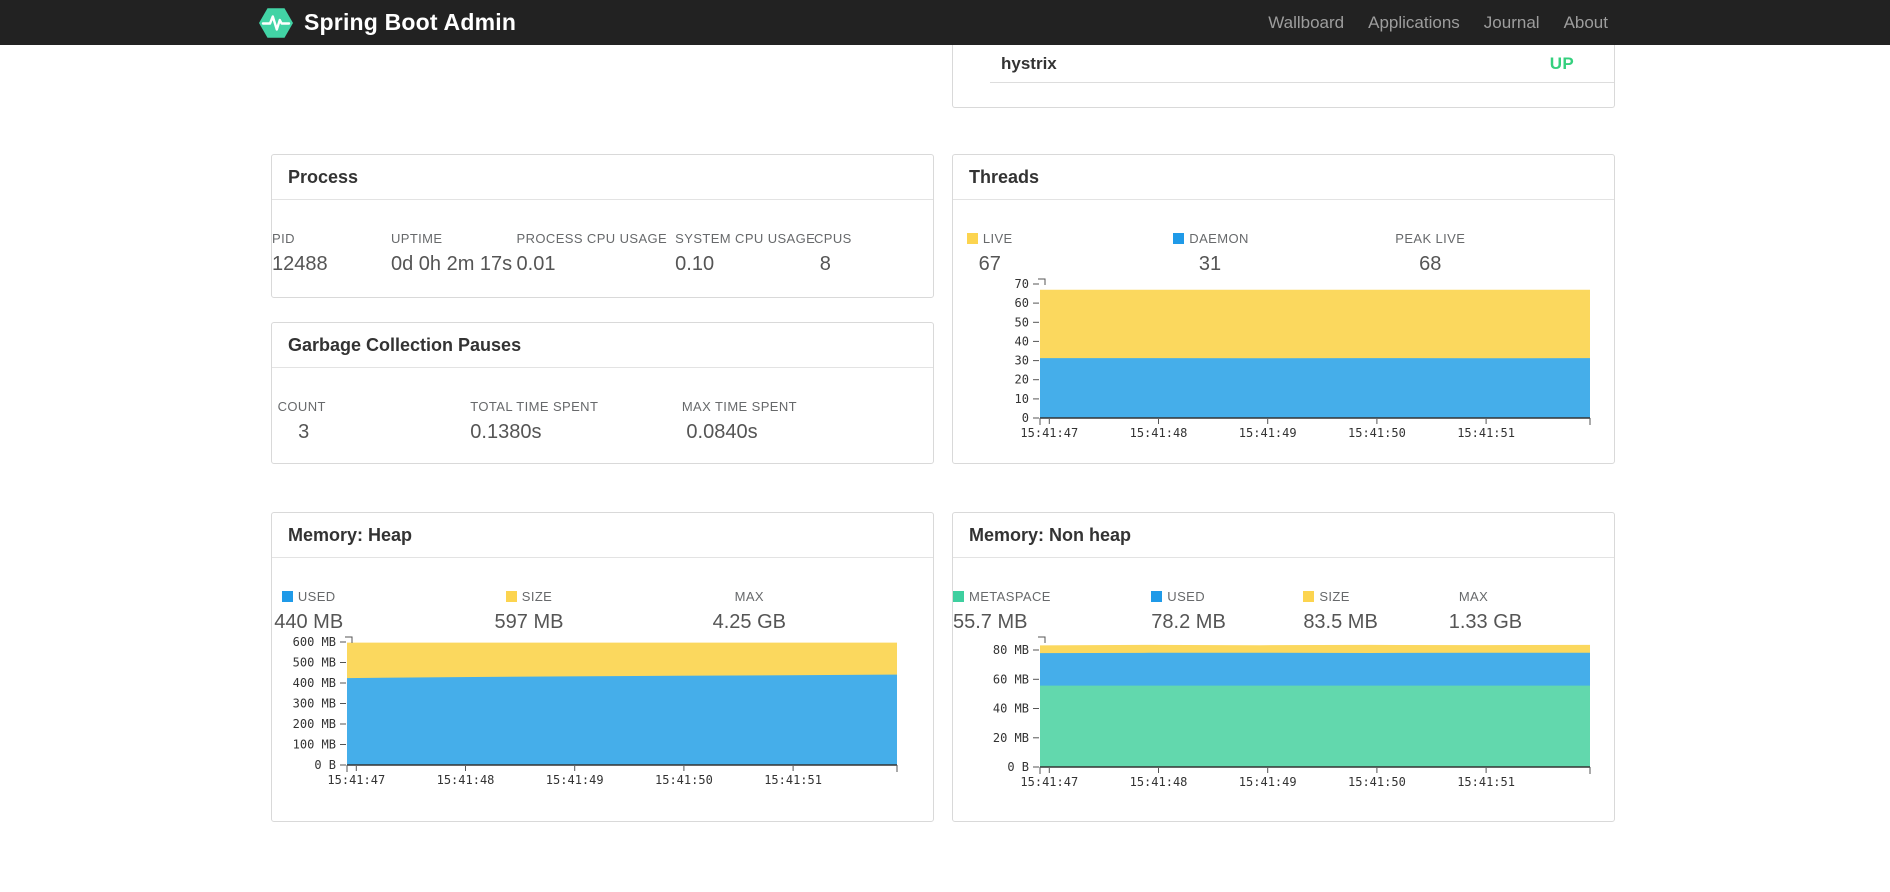  I want to click on navbar-links: Wallboard Applications Journal About, so click(1438, 22).